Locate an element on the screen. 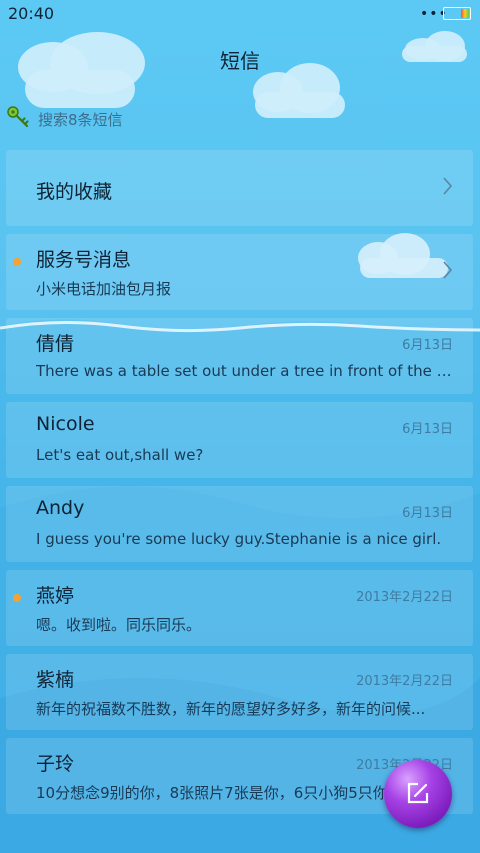 The height and width of the screenshot is (853, 480). page-title: 短信 is located at coordinates (240, 61).